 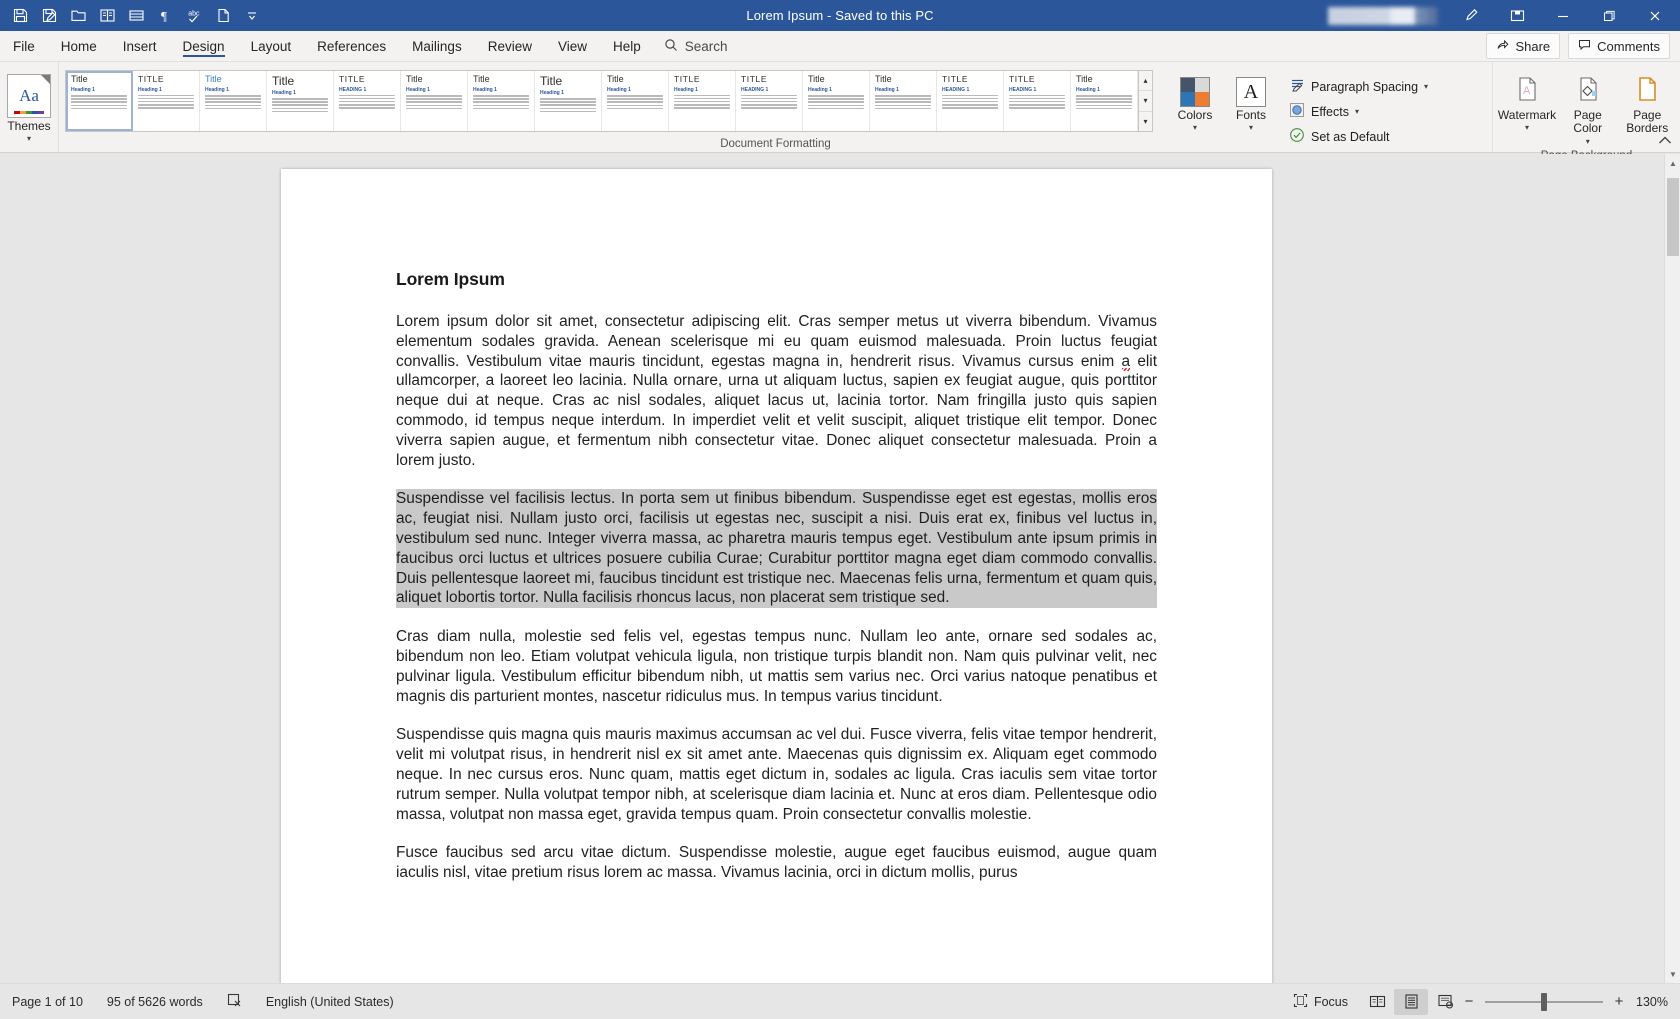 I want to click on close-button, so click(x=1655, y=15).